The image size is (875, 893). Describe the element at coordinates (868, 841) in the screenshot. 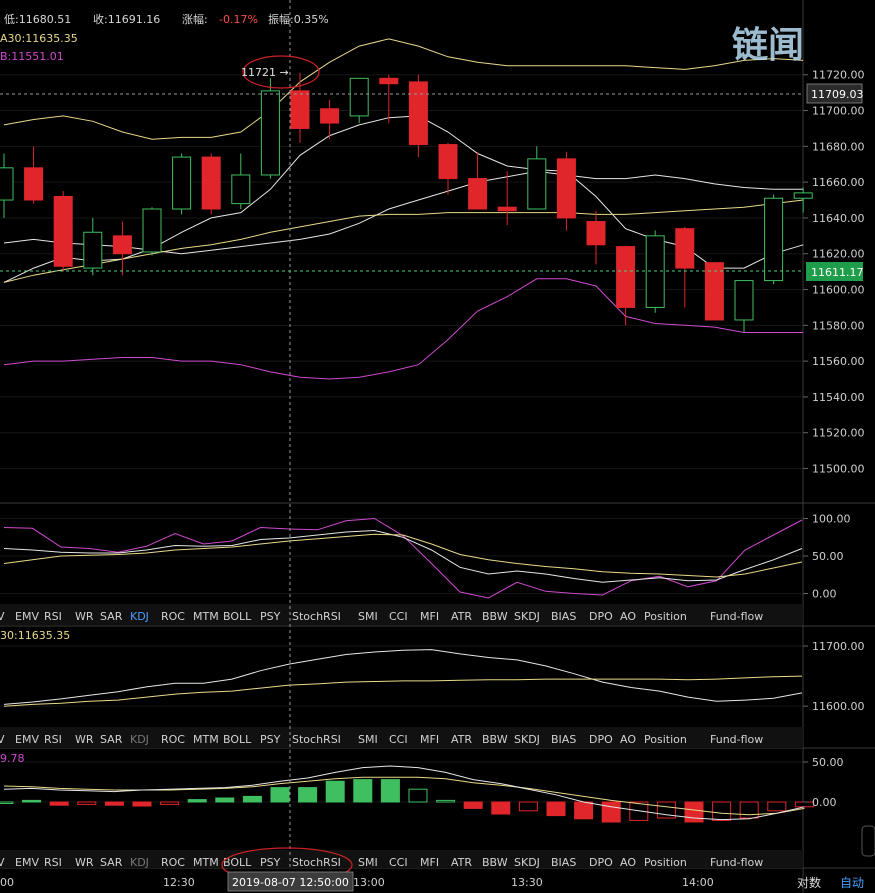

I see `panel-scroll-handle` at that location.